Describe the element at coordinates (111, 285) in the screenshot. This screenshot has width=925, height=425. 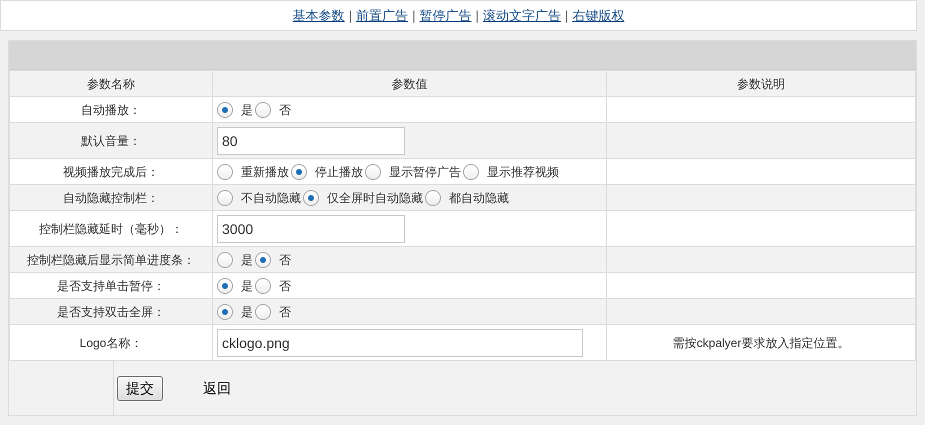
I see `parameter-name: 是否支持单击暂停：` at that location.